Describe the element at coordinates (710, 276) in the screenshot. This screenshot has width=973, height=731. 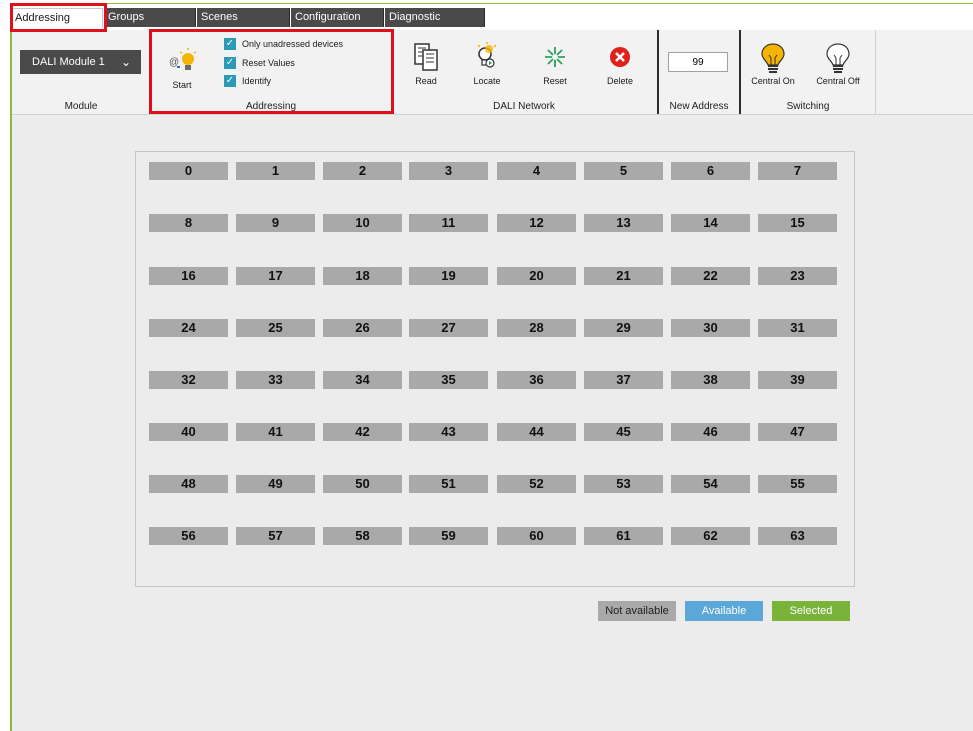
I see `address-cell: 22` at that location.